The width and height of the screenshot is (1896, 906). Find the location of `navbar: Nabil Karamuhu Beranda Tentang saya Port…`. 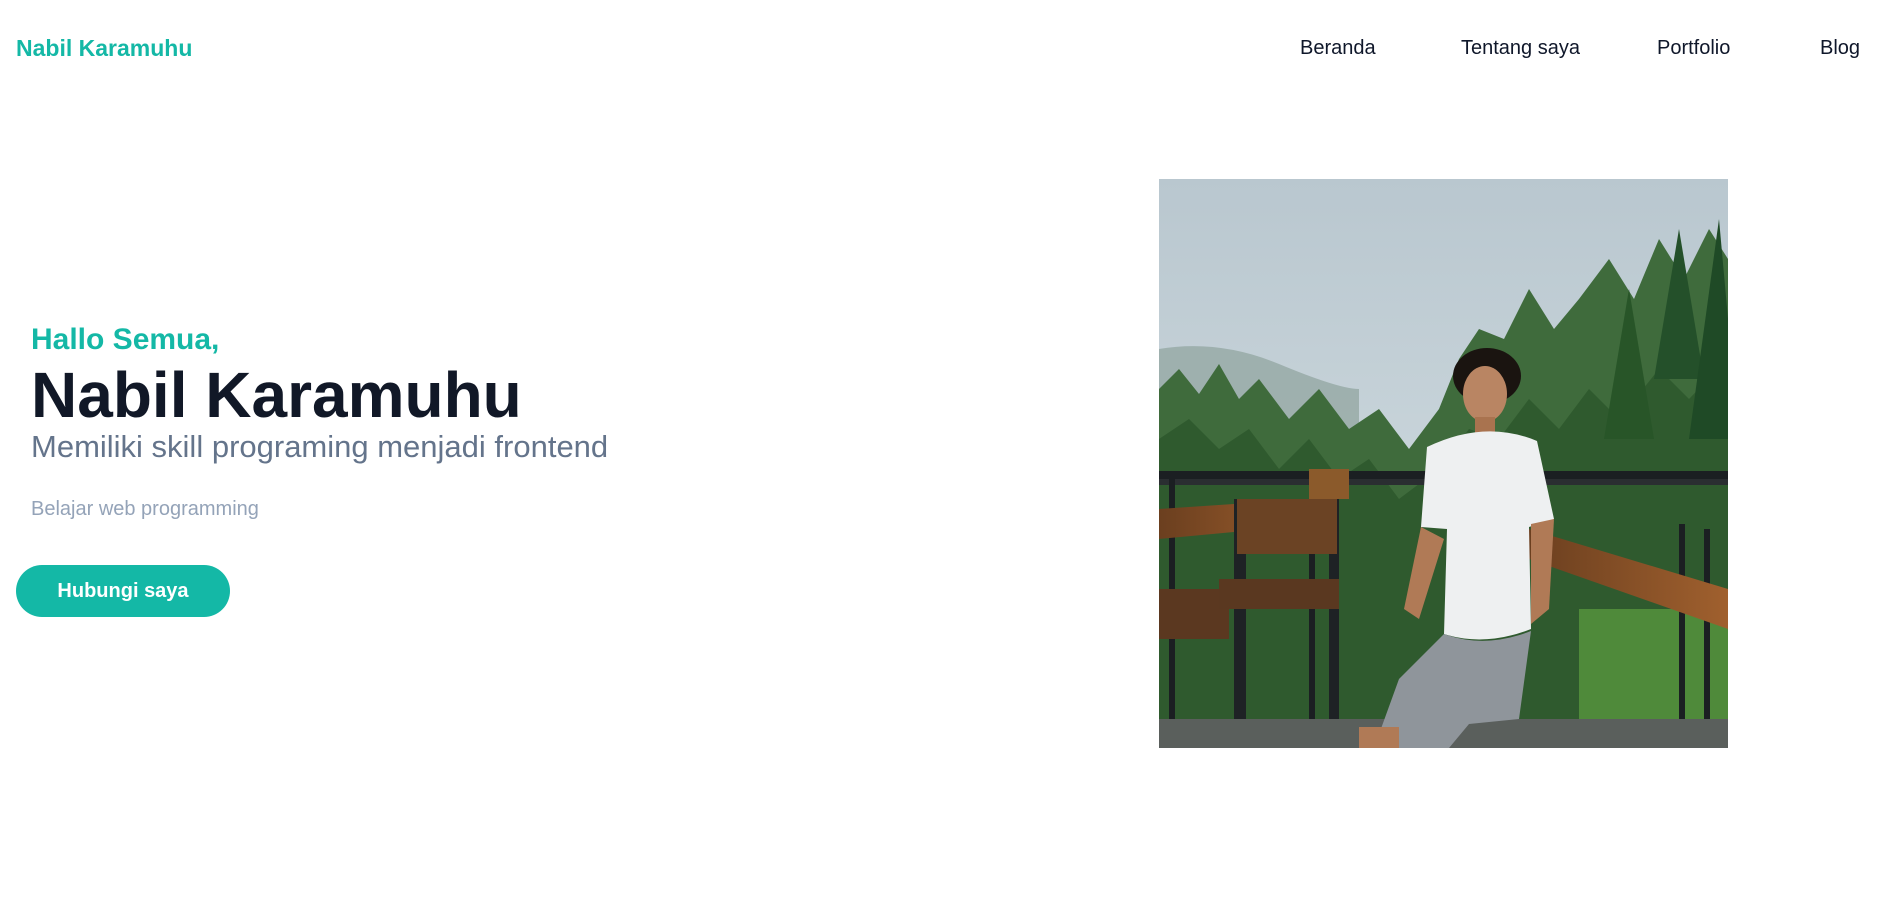

navbar: Nabil Karamuhu Beranda Tentang saya Port… is located at coordinates (948, 48).